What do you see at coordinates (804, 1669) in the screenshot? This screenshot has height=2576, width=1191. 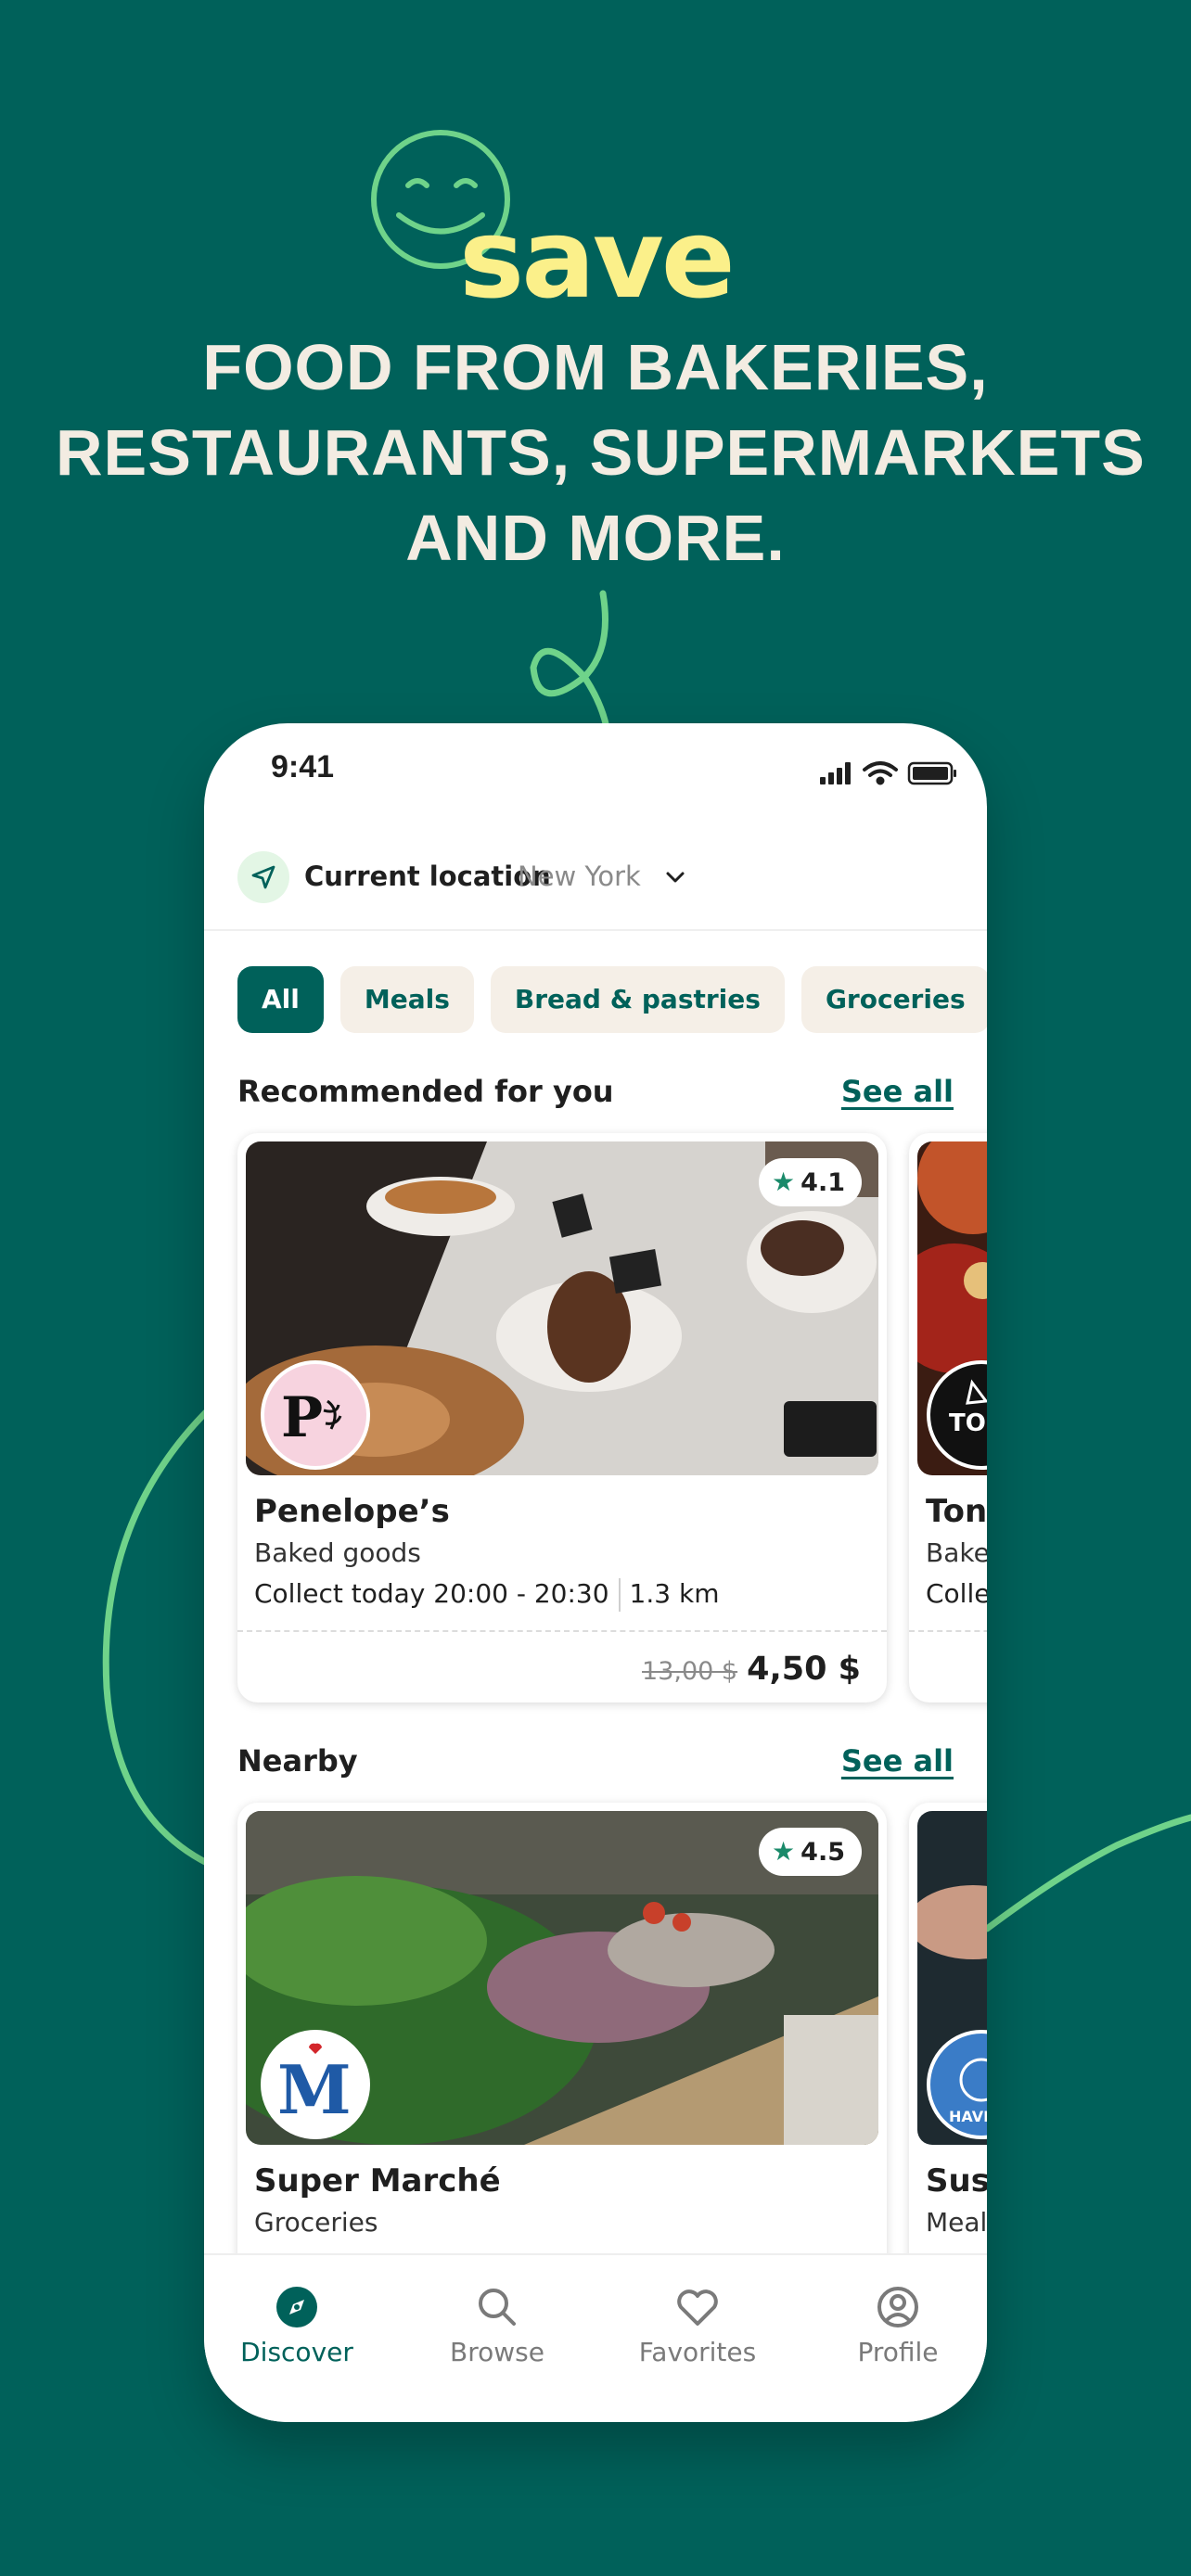 I see `new-price: 4,50 $` at bounding box center [804, 1669].